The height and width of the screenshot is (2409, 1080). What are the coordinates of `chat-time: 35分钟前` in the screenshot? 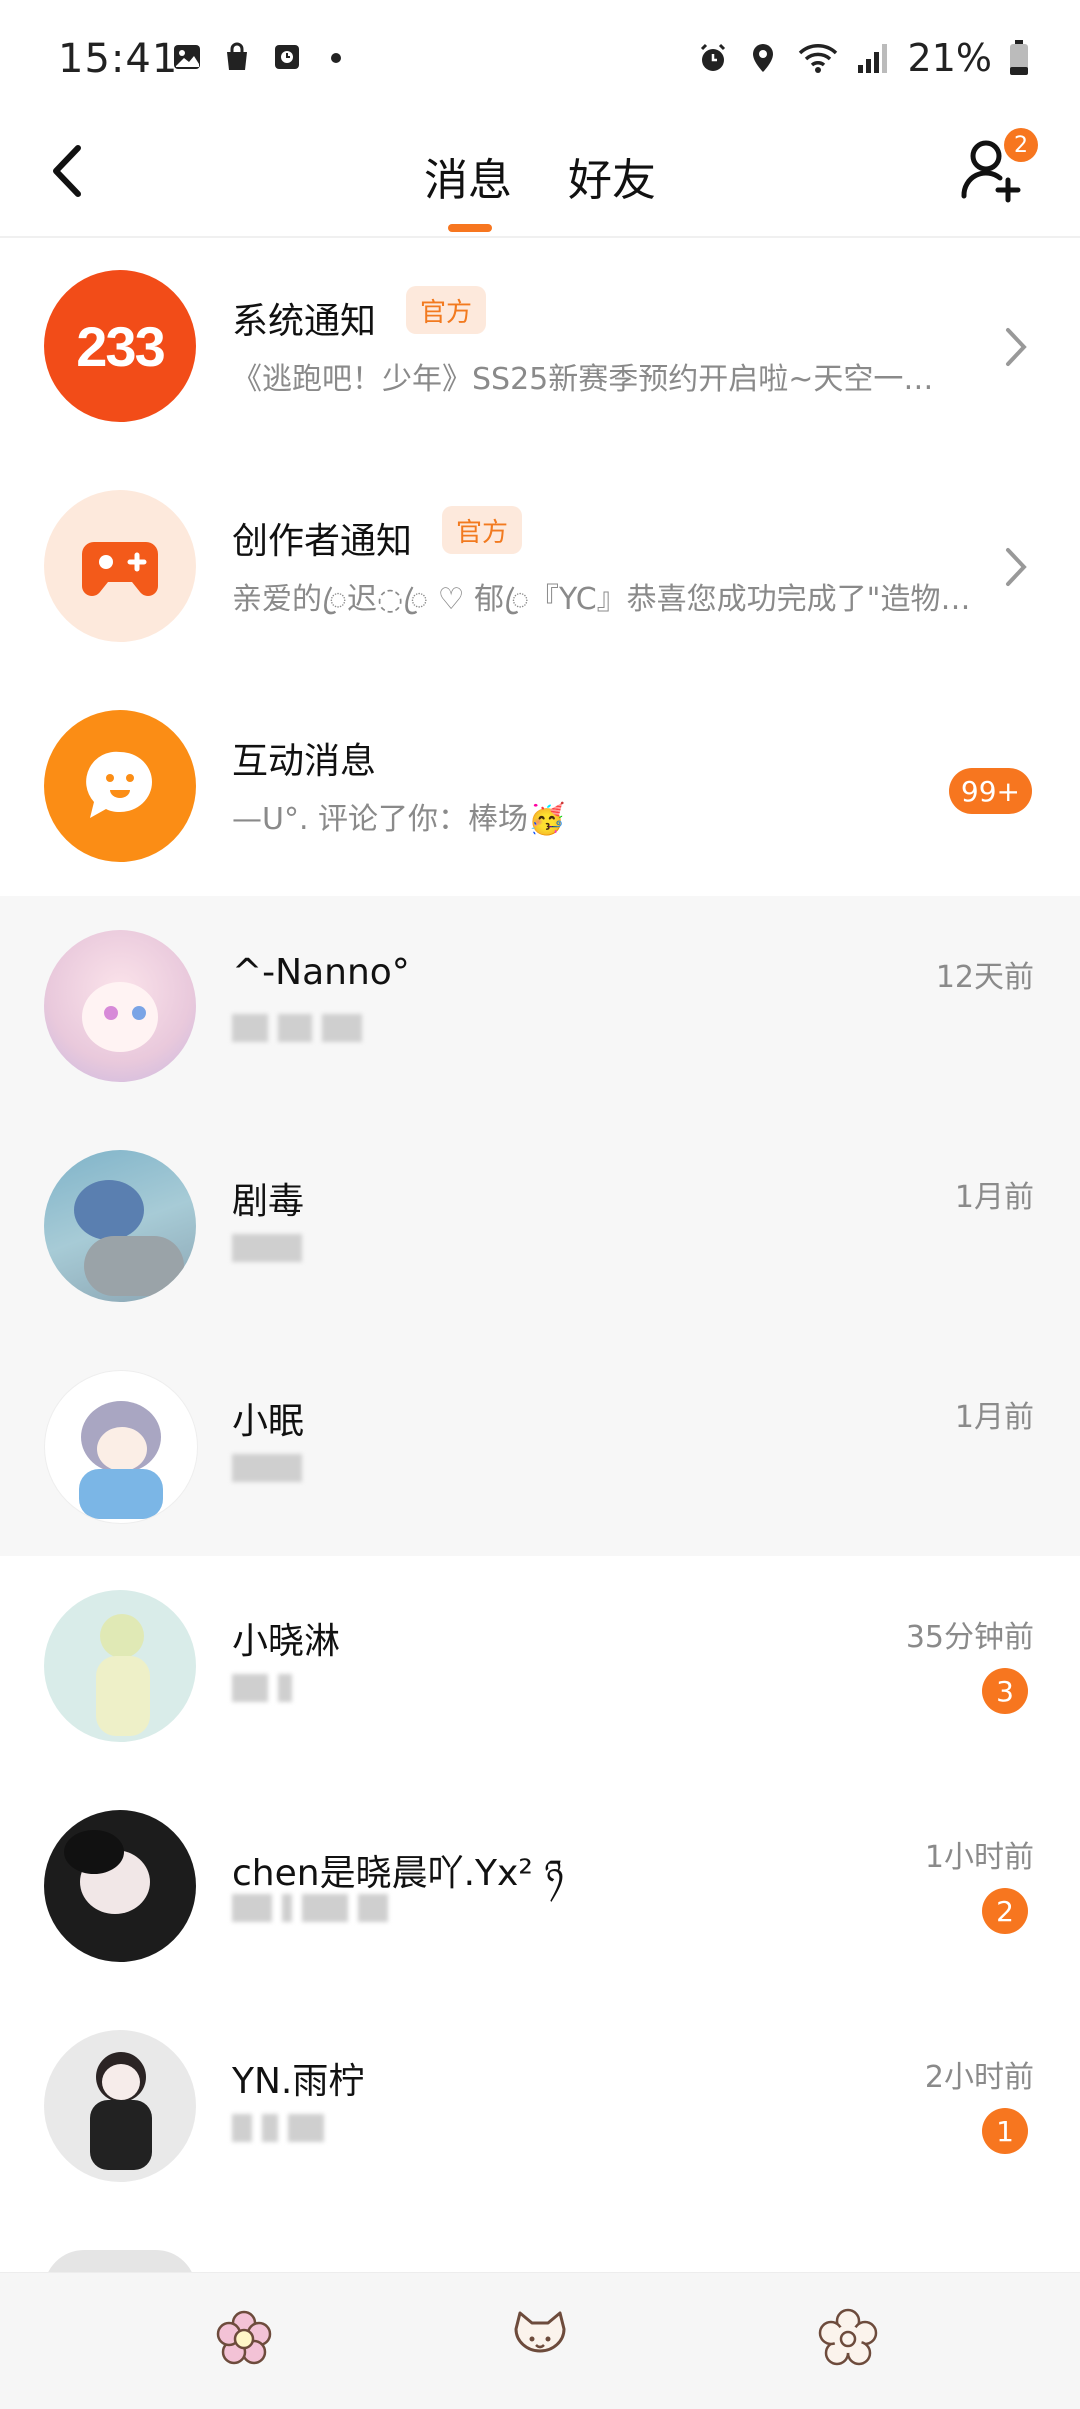 It's located at (969, 1637).